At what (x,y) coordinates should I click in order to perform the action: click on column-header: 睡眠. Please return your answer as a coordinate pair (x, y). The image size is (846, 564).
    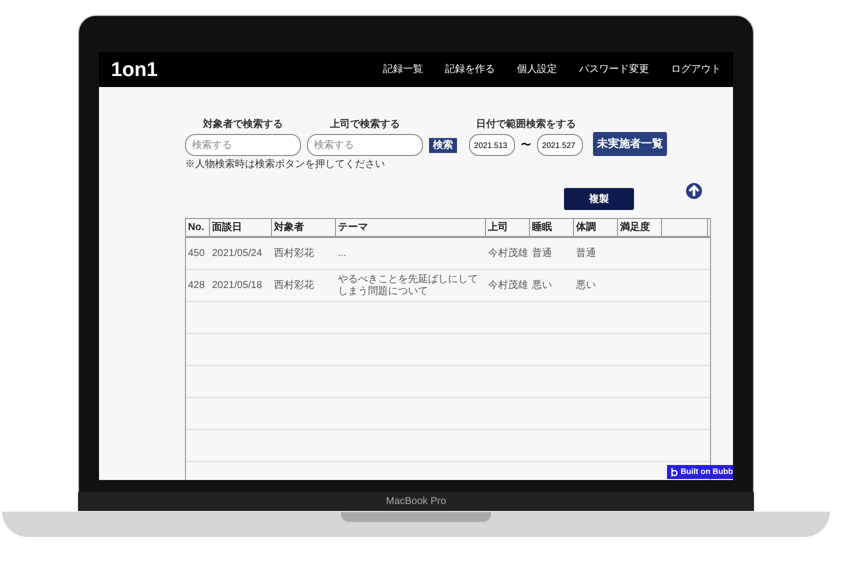
    Looking at the image, I should click on (542, 227).